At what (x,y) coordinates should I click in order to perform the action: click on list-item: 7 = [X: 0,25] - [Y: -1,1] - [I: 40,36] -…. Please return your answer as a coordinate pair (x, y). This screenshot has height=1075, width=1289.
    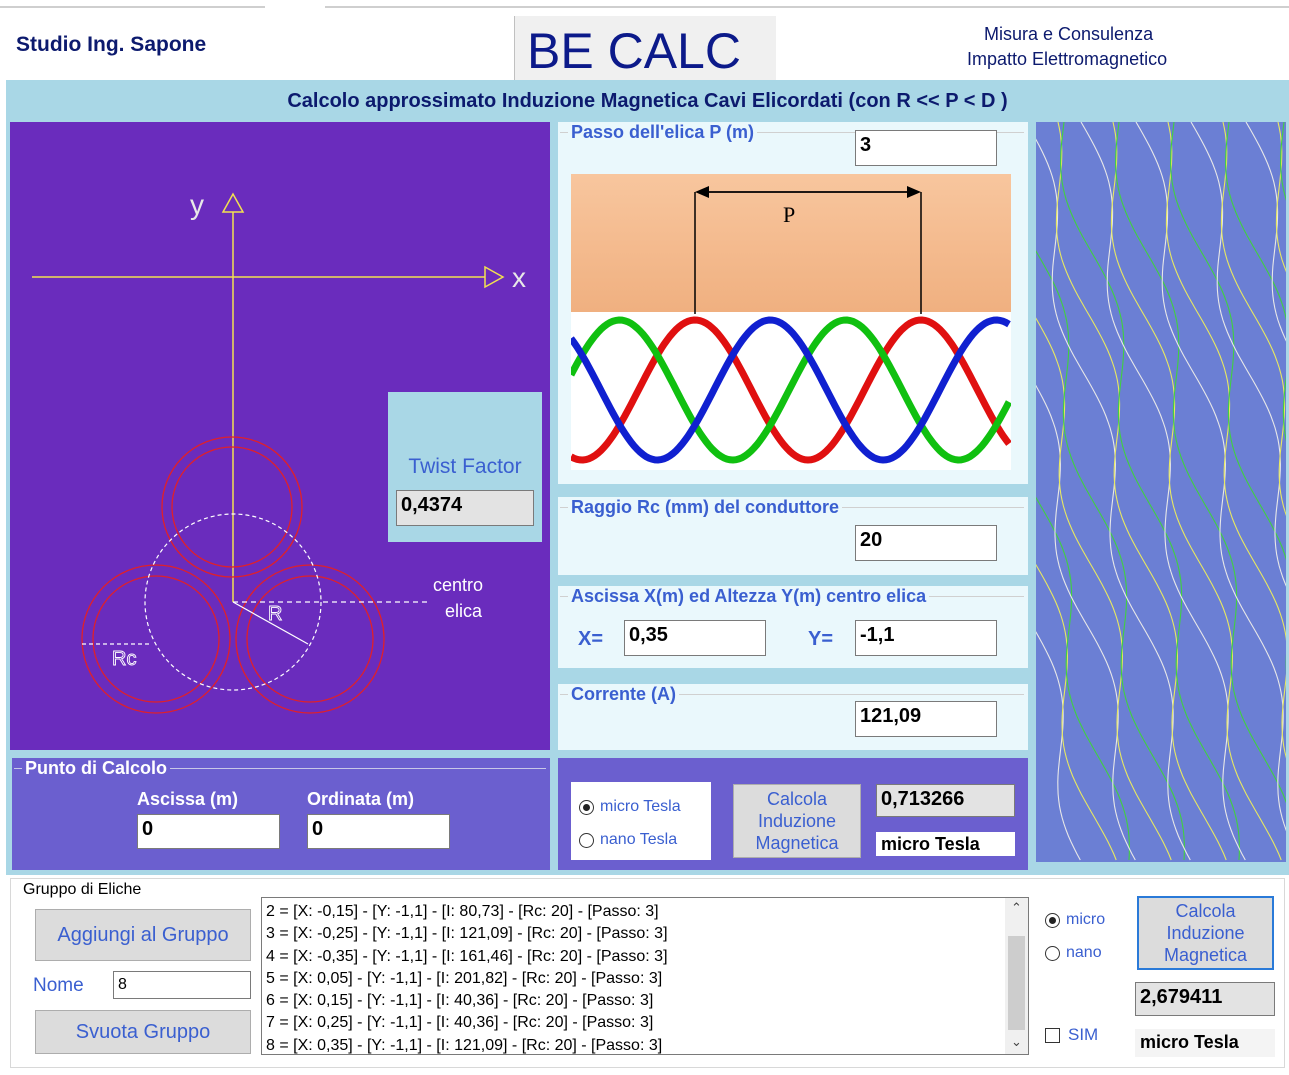
    Looking at the image, I should click on (634, 1023).